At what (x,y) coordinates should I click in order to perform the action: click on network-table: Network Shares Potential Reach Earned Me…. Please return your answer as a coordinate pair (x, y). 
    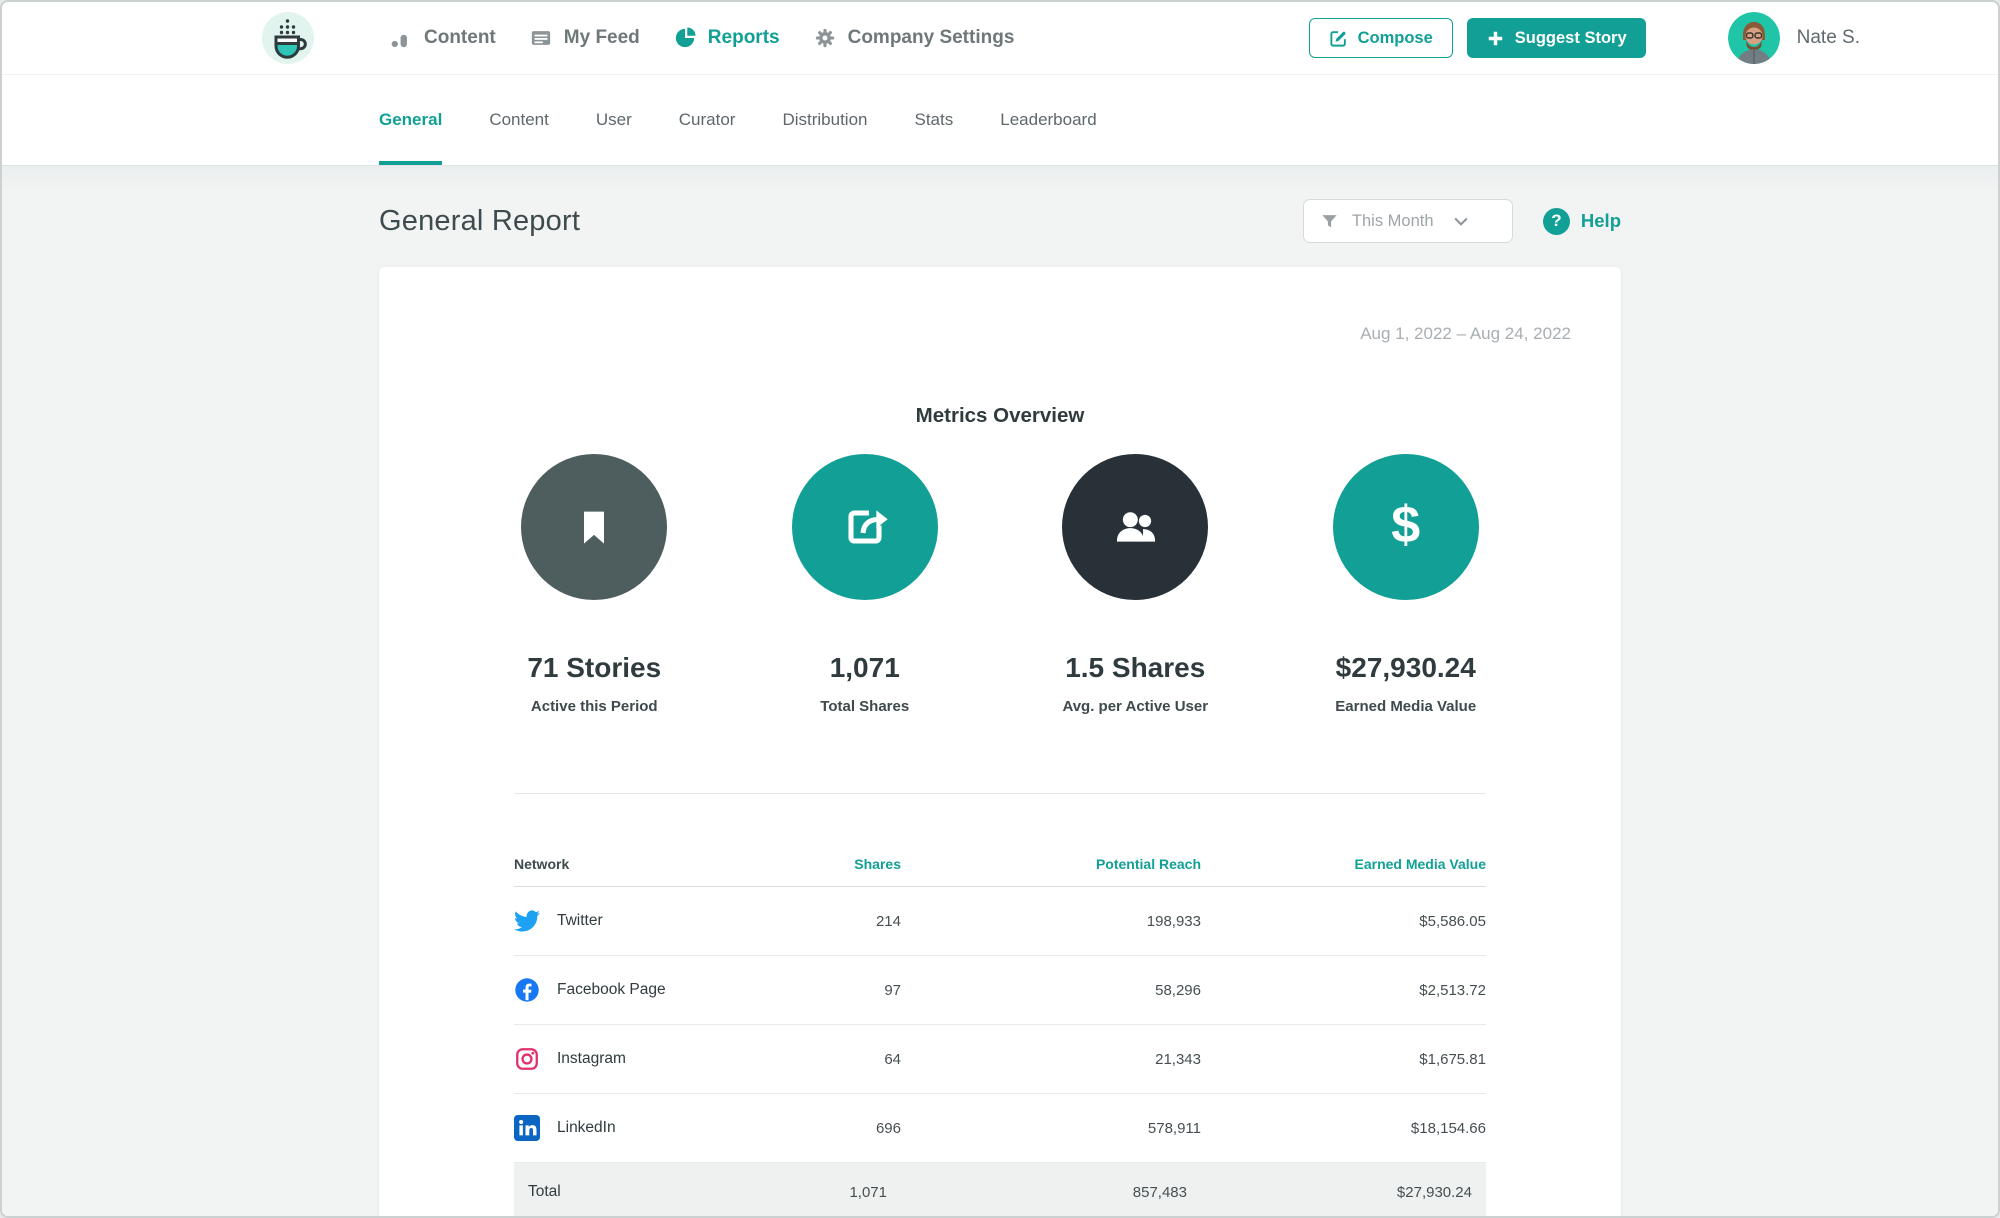
    Looking at the image, I should click on (1000, 1029).